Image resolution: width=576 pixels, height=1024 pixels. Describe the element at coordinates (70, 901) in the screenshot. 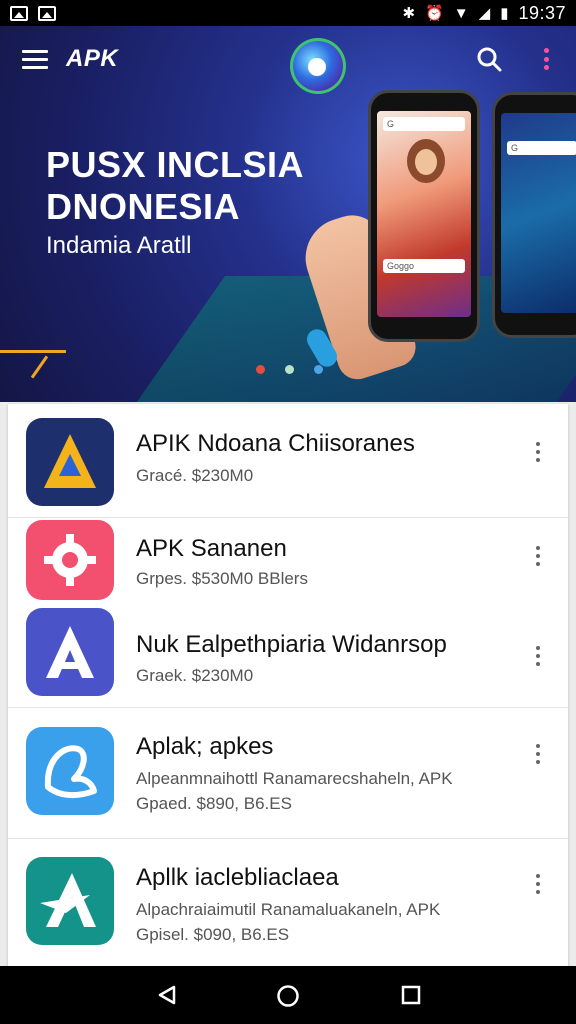

I see `star-a-icon` at that location.